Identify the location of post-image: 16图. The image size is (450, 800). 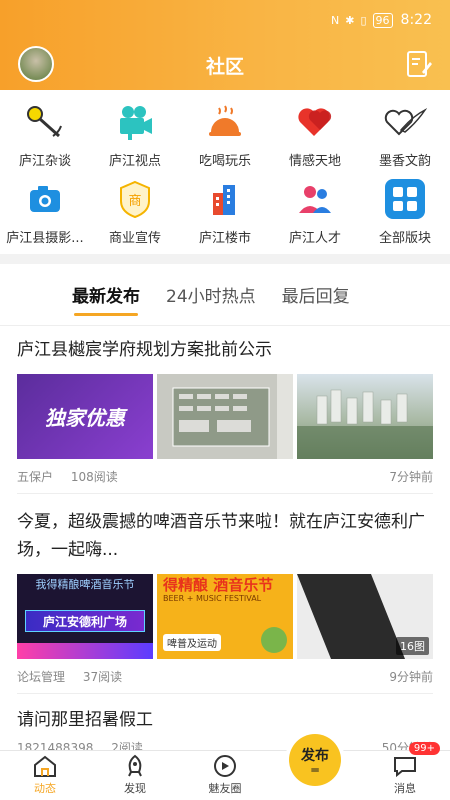
(365, 616).